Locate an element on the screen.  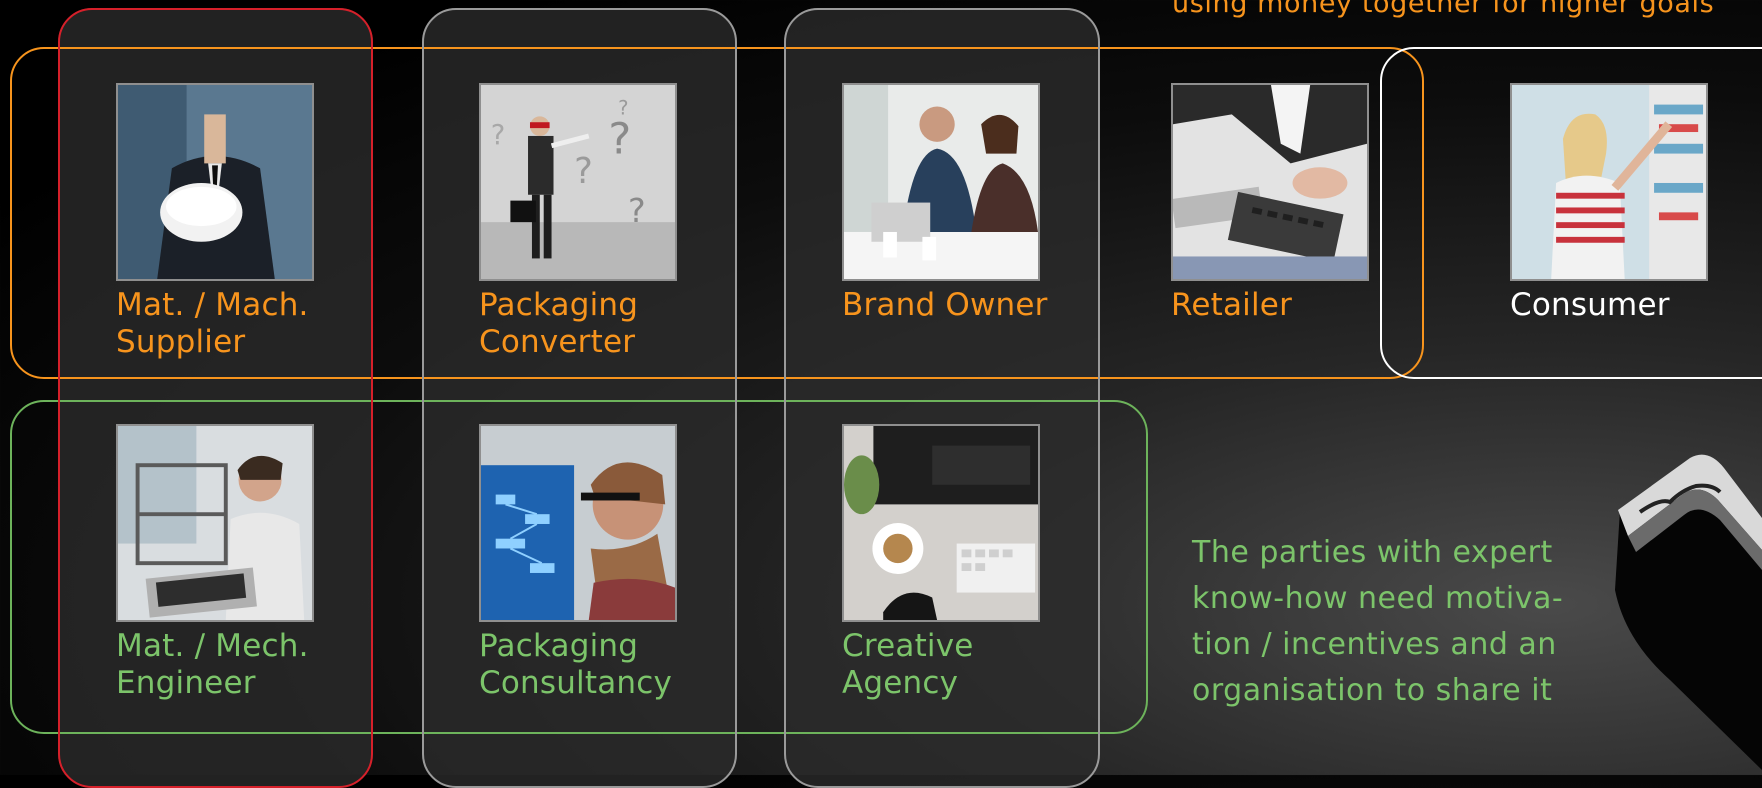
brand-owner-label: Brand Owner is located at coordinates (945, 305).